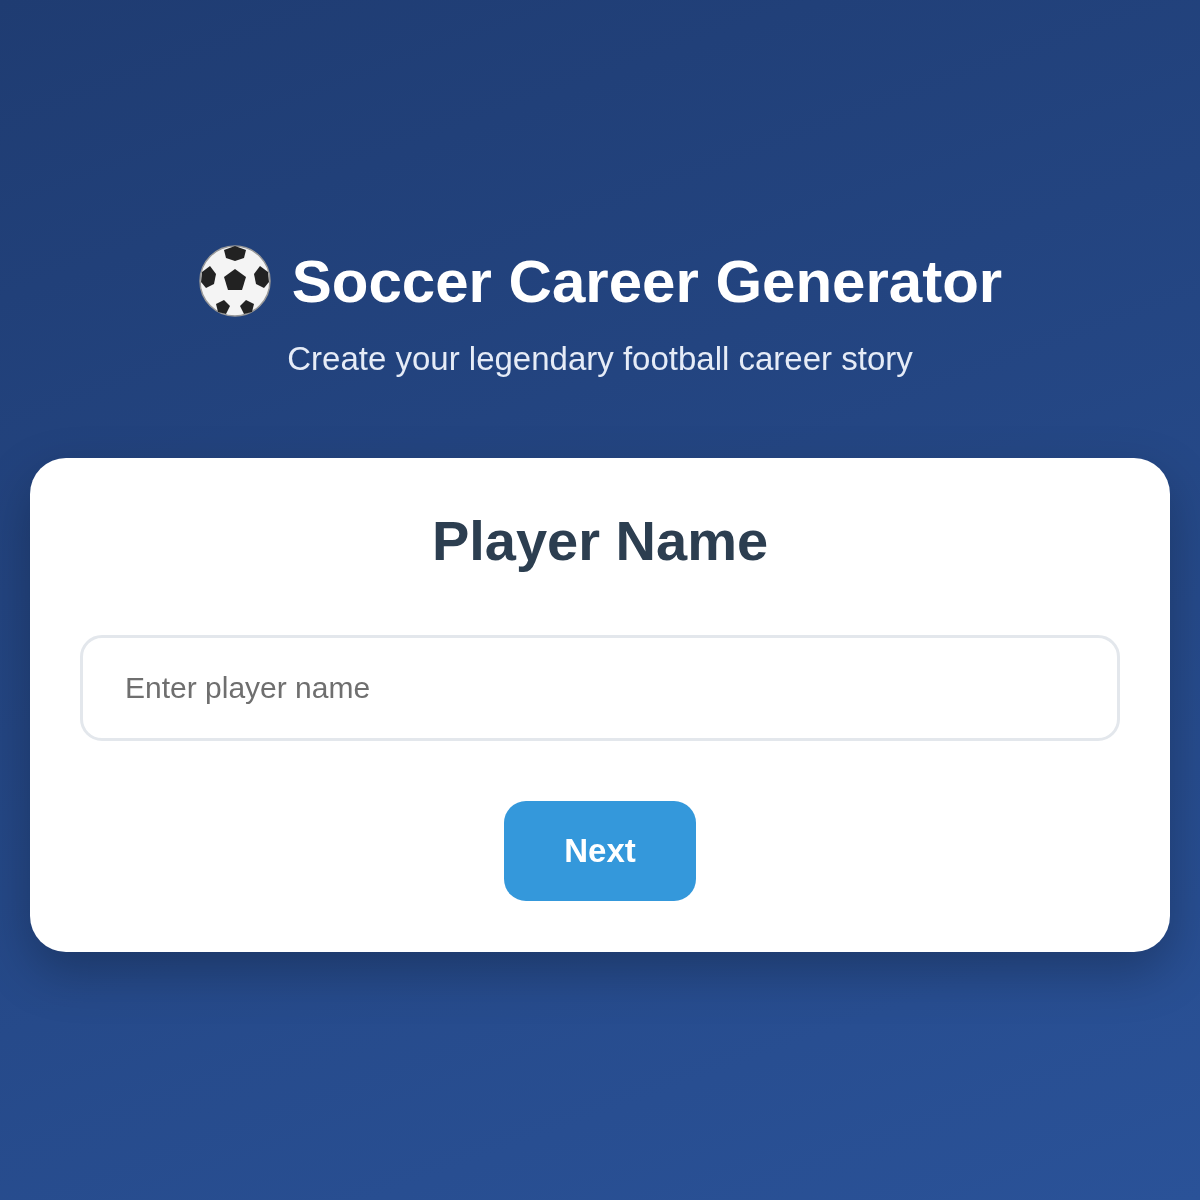  Describe the element at coordinates (600, 540) in the screenshot. I see `card-heading: Player Name` at that location.